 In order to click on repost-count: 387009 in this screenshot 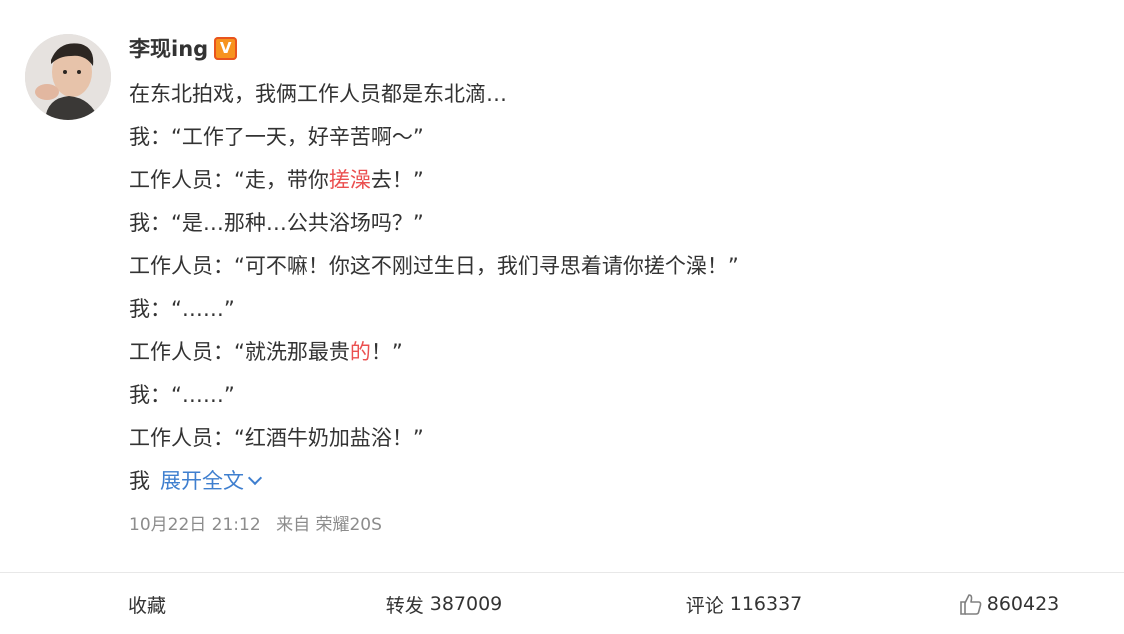, I will do `click(466, 604)`.